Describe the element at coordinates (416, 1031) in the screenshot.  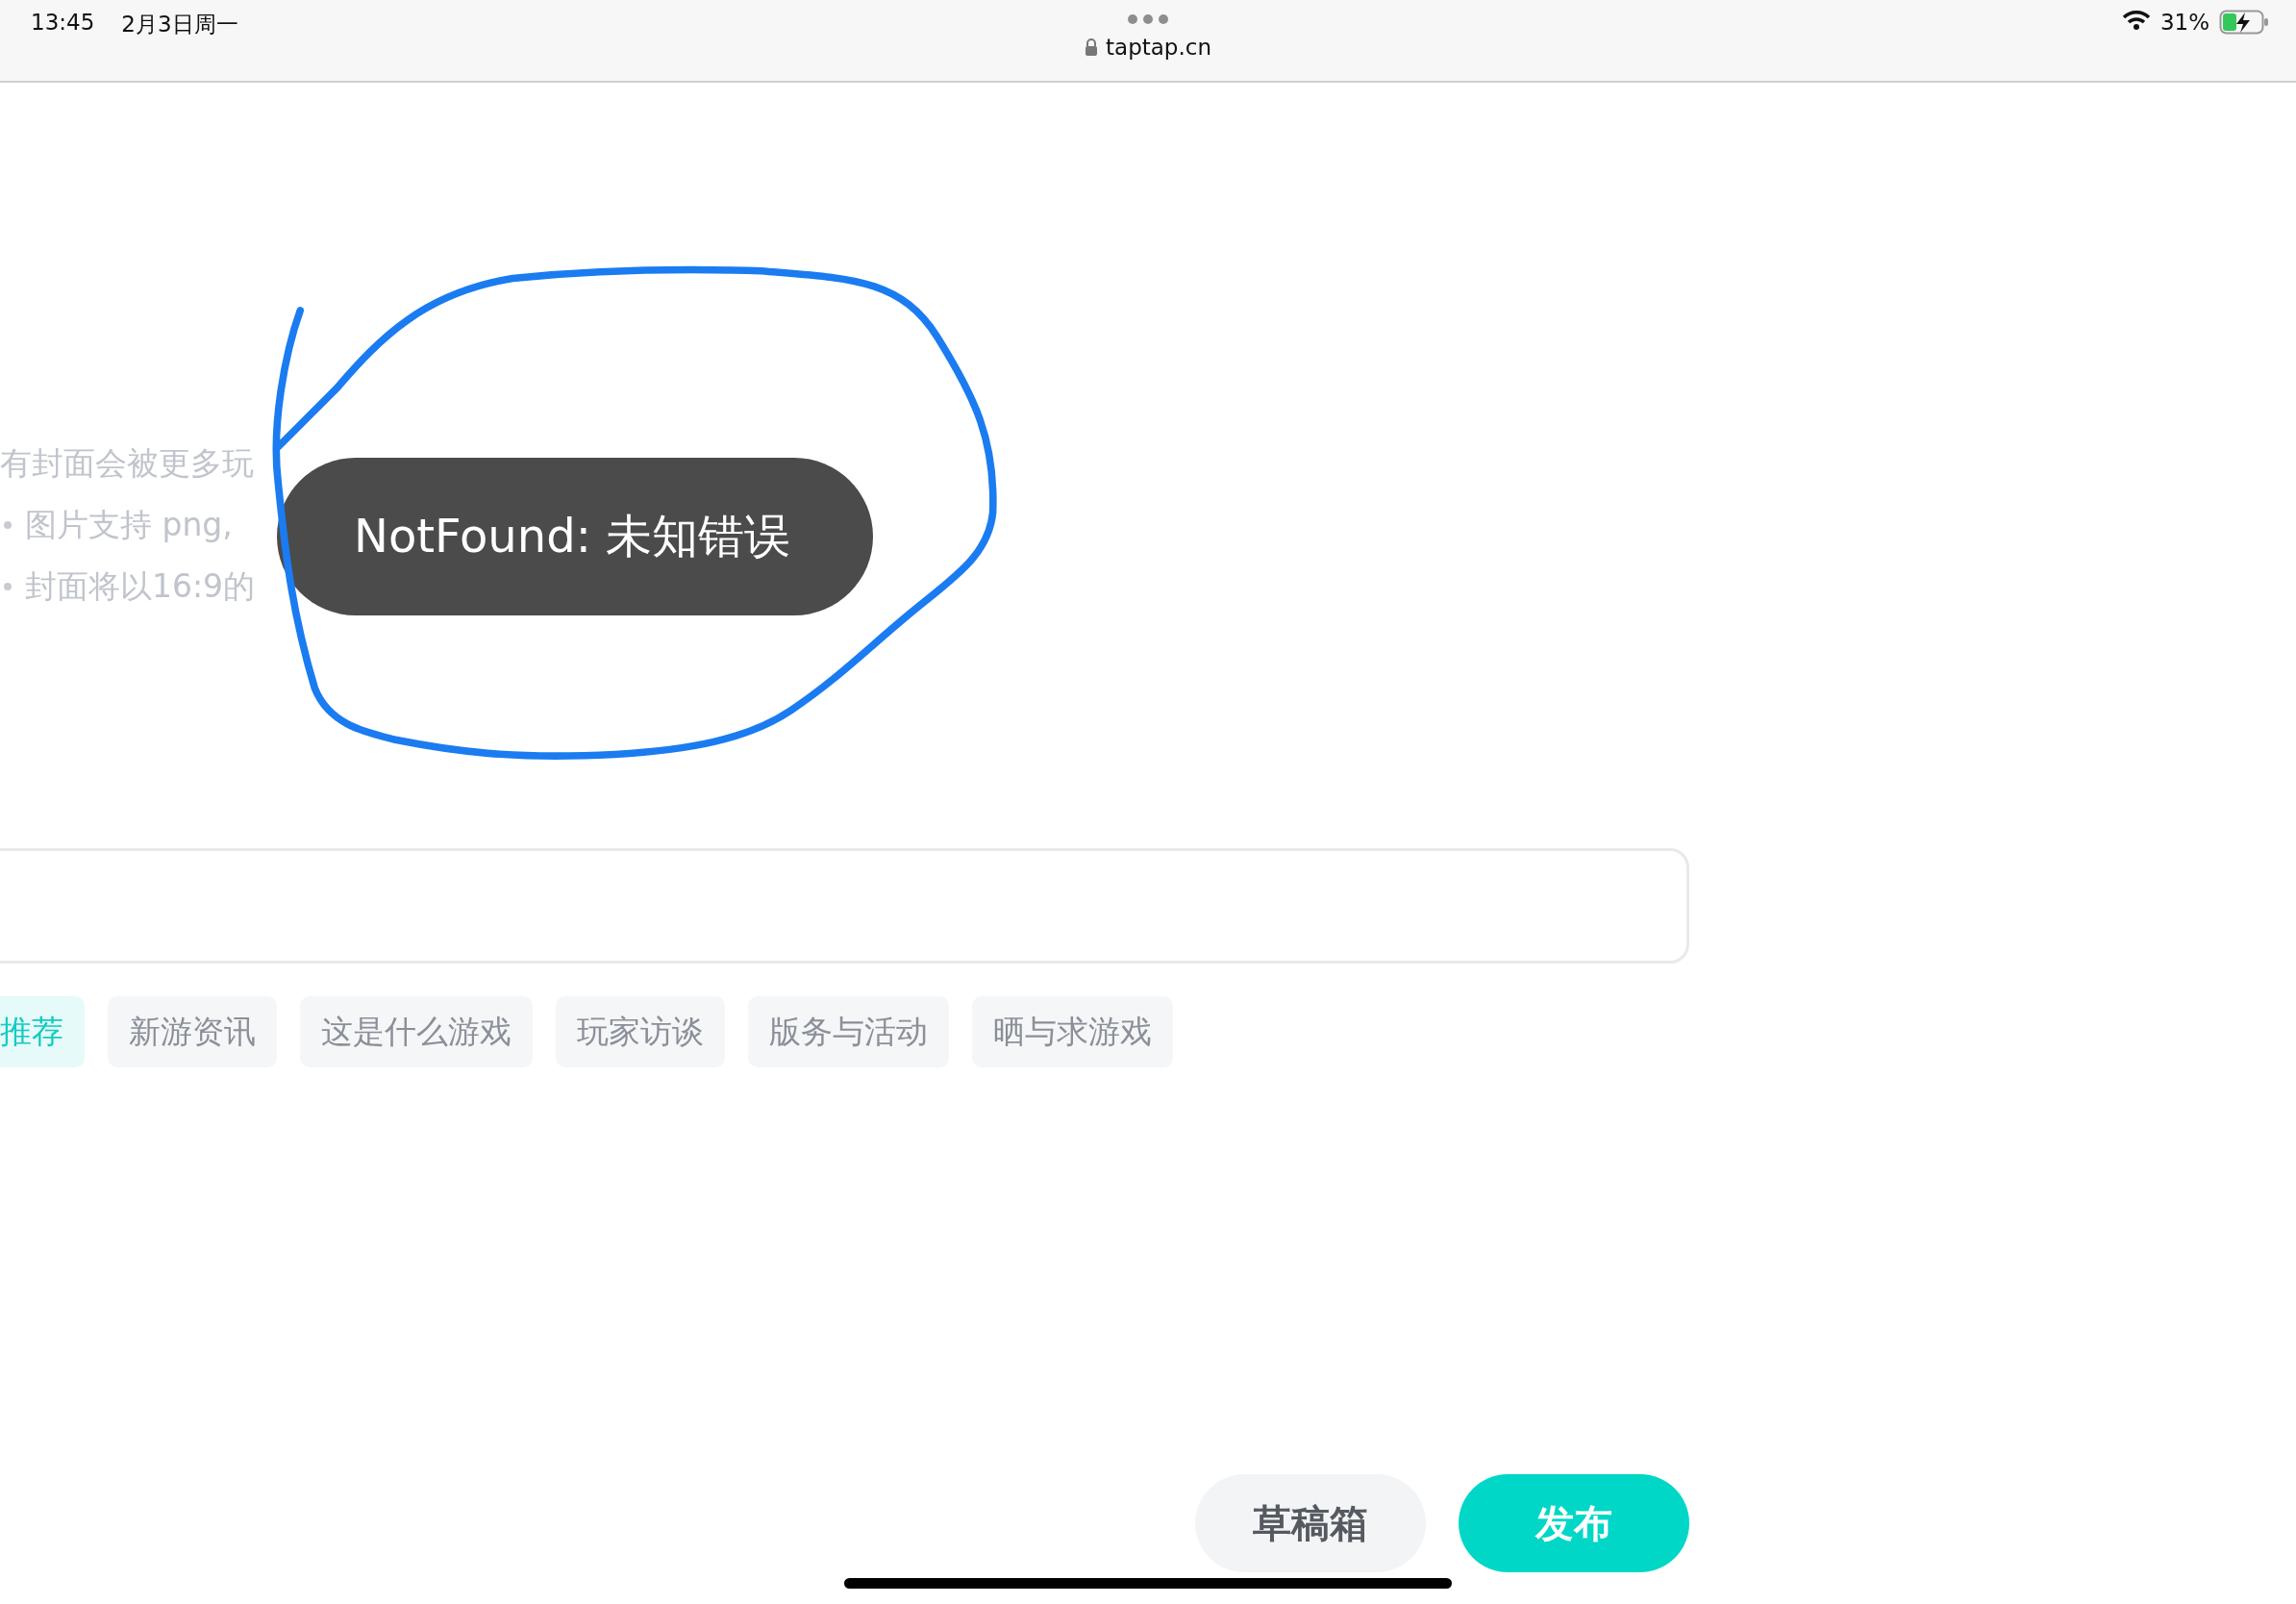
I see `category-tag: 这是什么游戏` at that location.